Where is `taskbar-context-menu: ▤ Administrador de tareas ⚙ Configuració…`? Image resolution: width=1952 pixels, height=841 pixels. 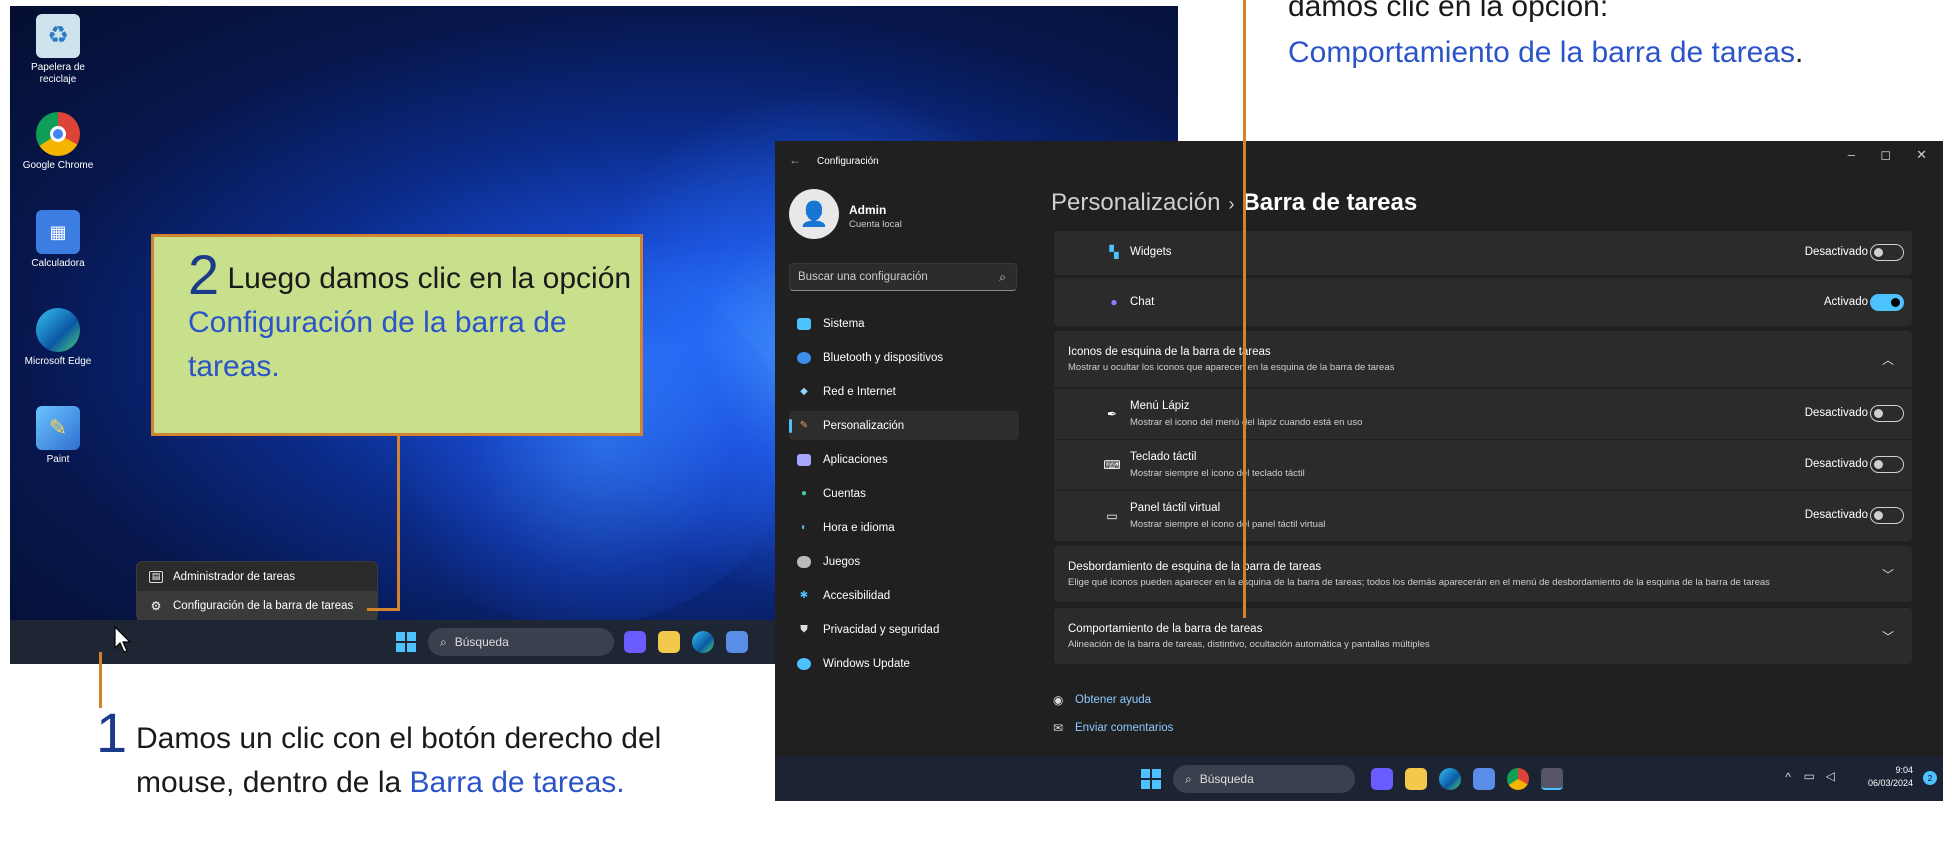
taskbar-context-menu: ▤ Administrador de tareas ⚙ Configuració… is located at coordinates (257, 591).